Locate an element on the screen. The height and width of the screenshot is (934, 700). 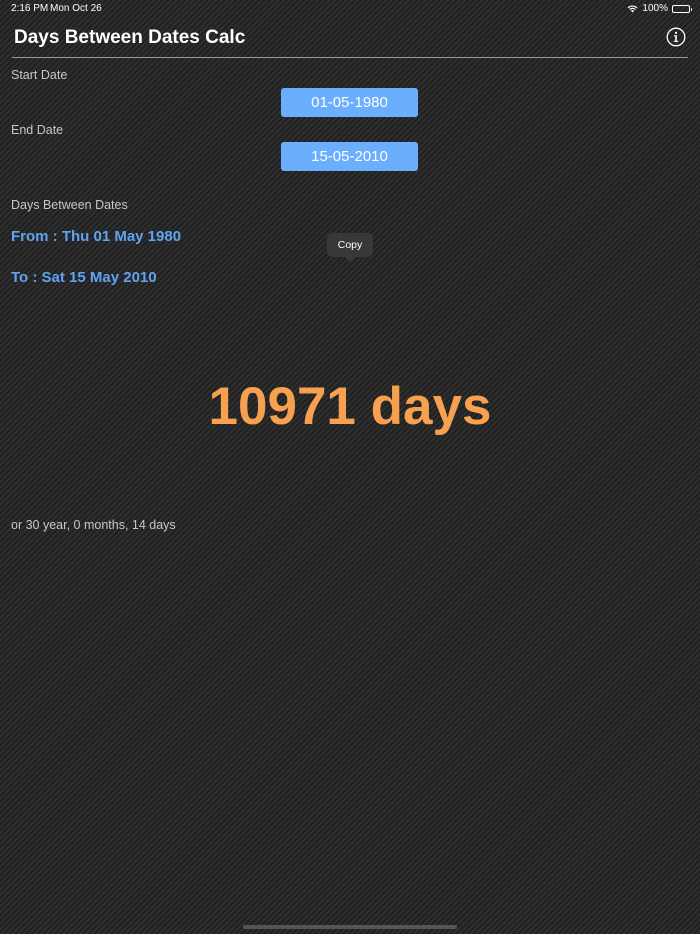
navigation-bar: Days Between Dates Calc is located at coordinates (350, 38).